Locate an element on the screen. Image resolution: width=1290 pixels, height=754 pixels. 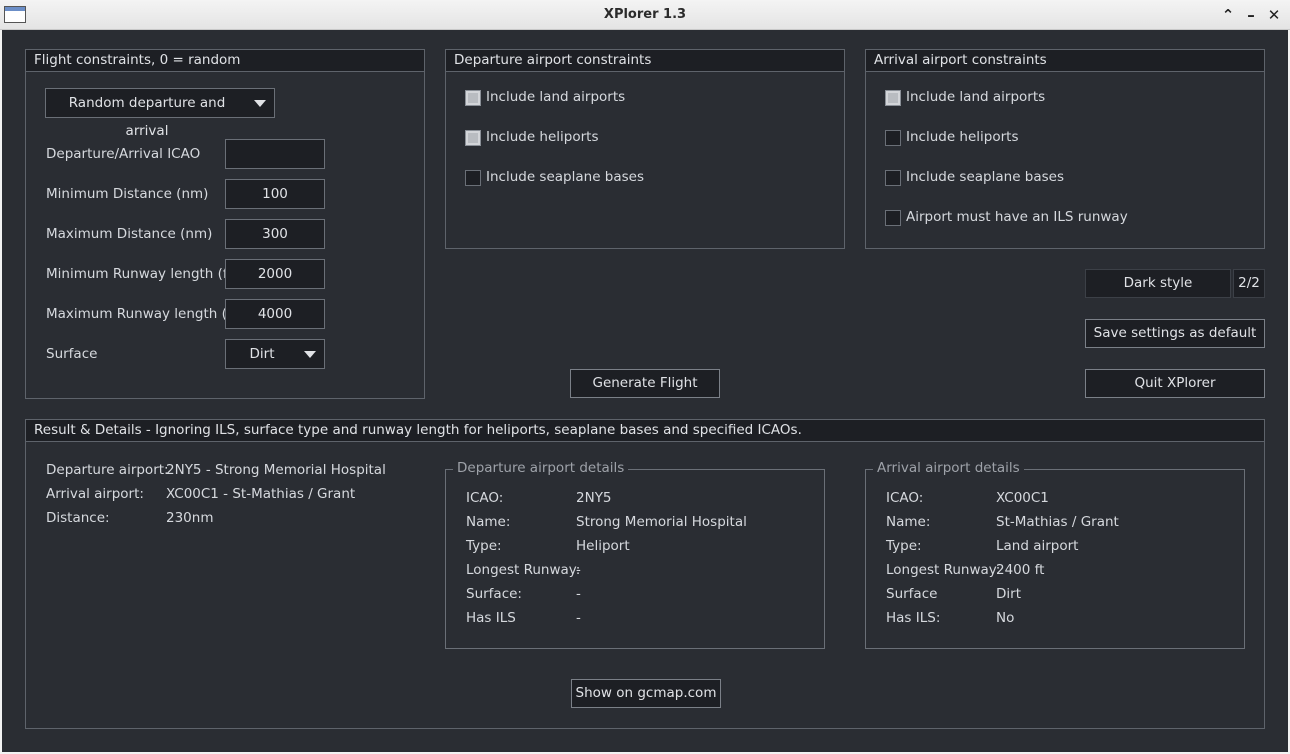
arr-include-seaplane-label: Include seaplane bases is located at coordinates (985, 177).